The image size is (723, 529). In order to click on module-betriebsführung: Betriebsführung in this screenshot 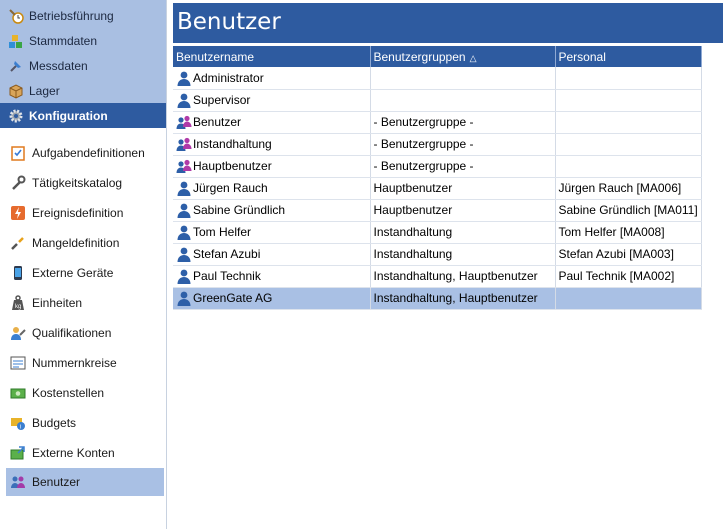, I will do `click(83, 15)`.